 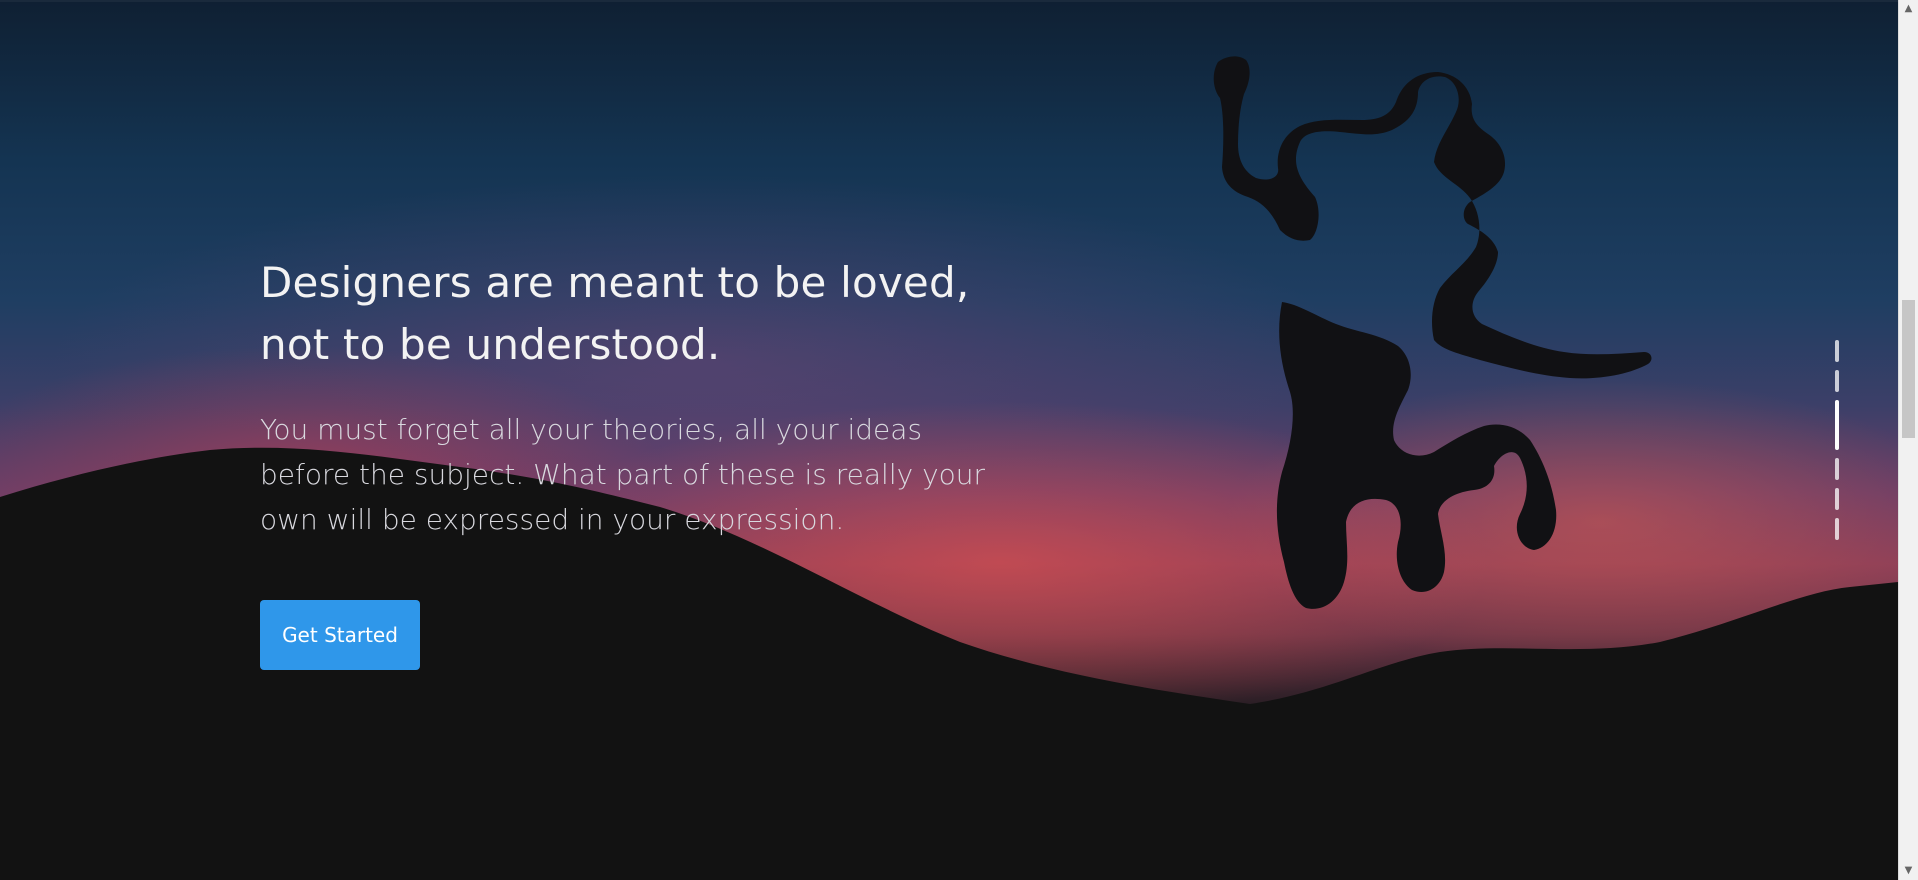 What do you see at coordinates (1908, 440) in the screenshot?
I see `vertical-scrollbar: ▲ ▼` at bounding box center [1908, 440].